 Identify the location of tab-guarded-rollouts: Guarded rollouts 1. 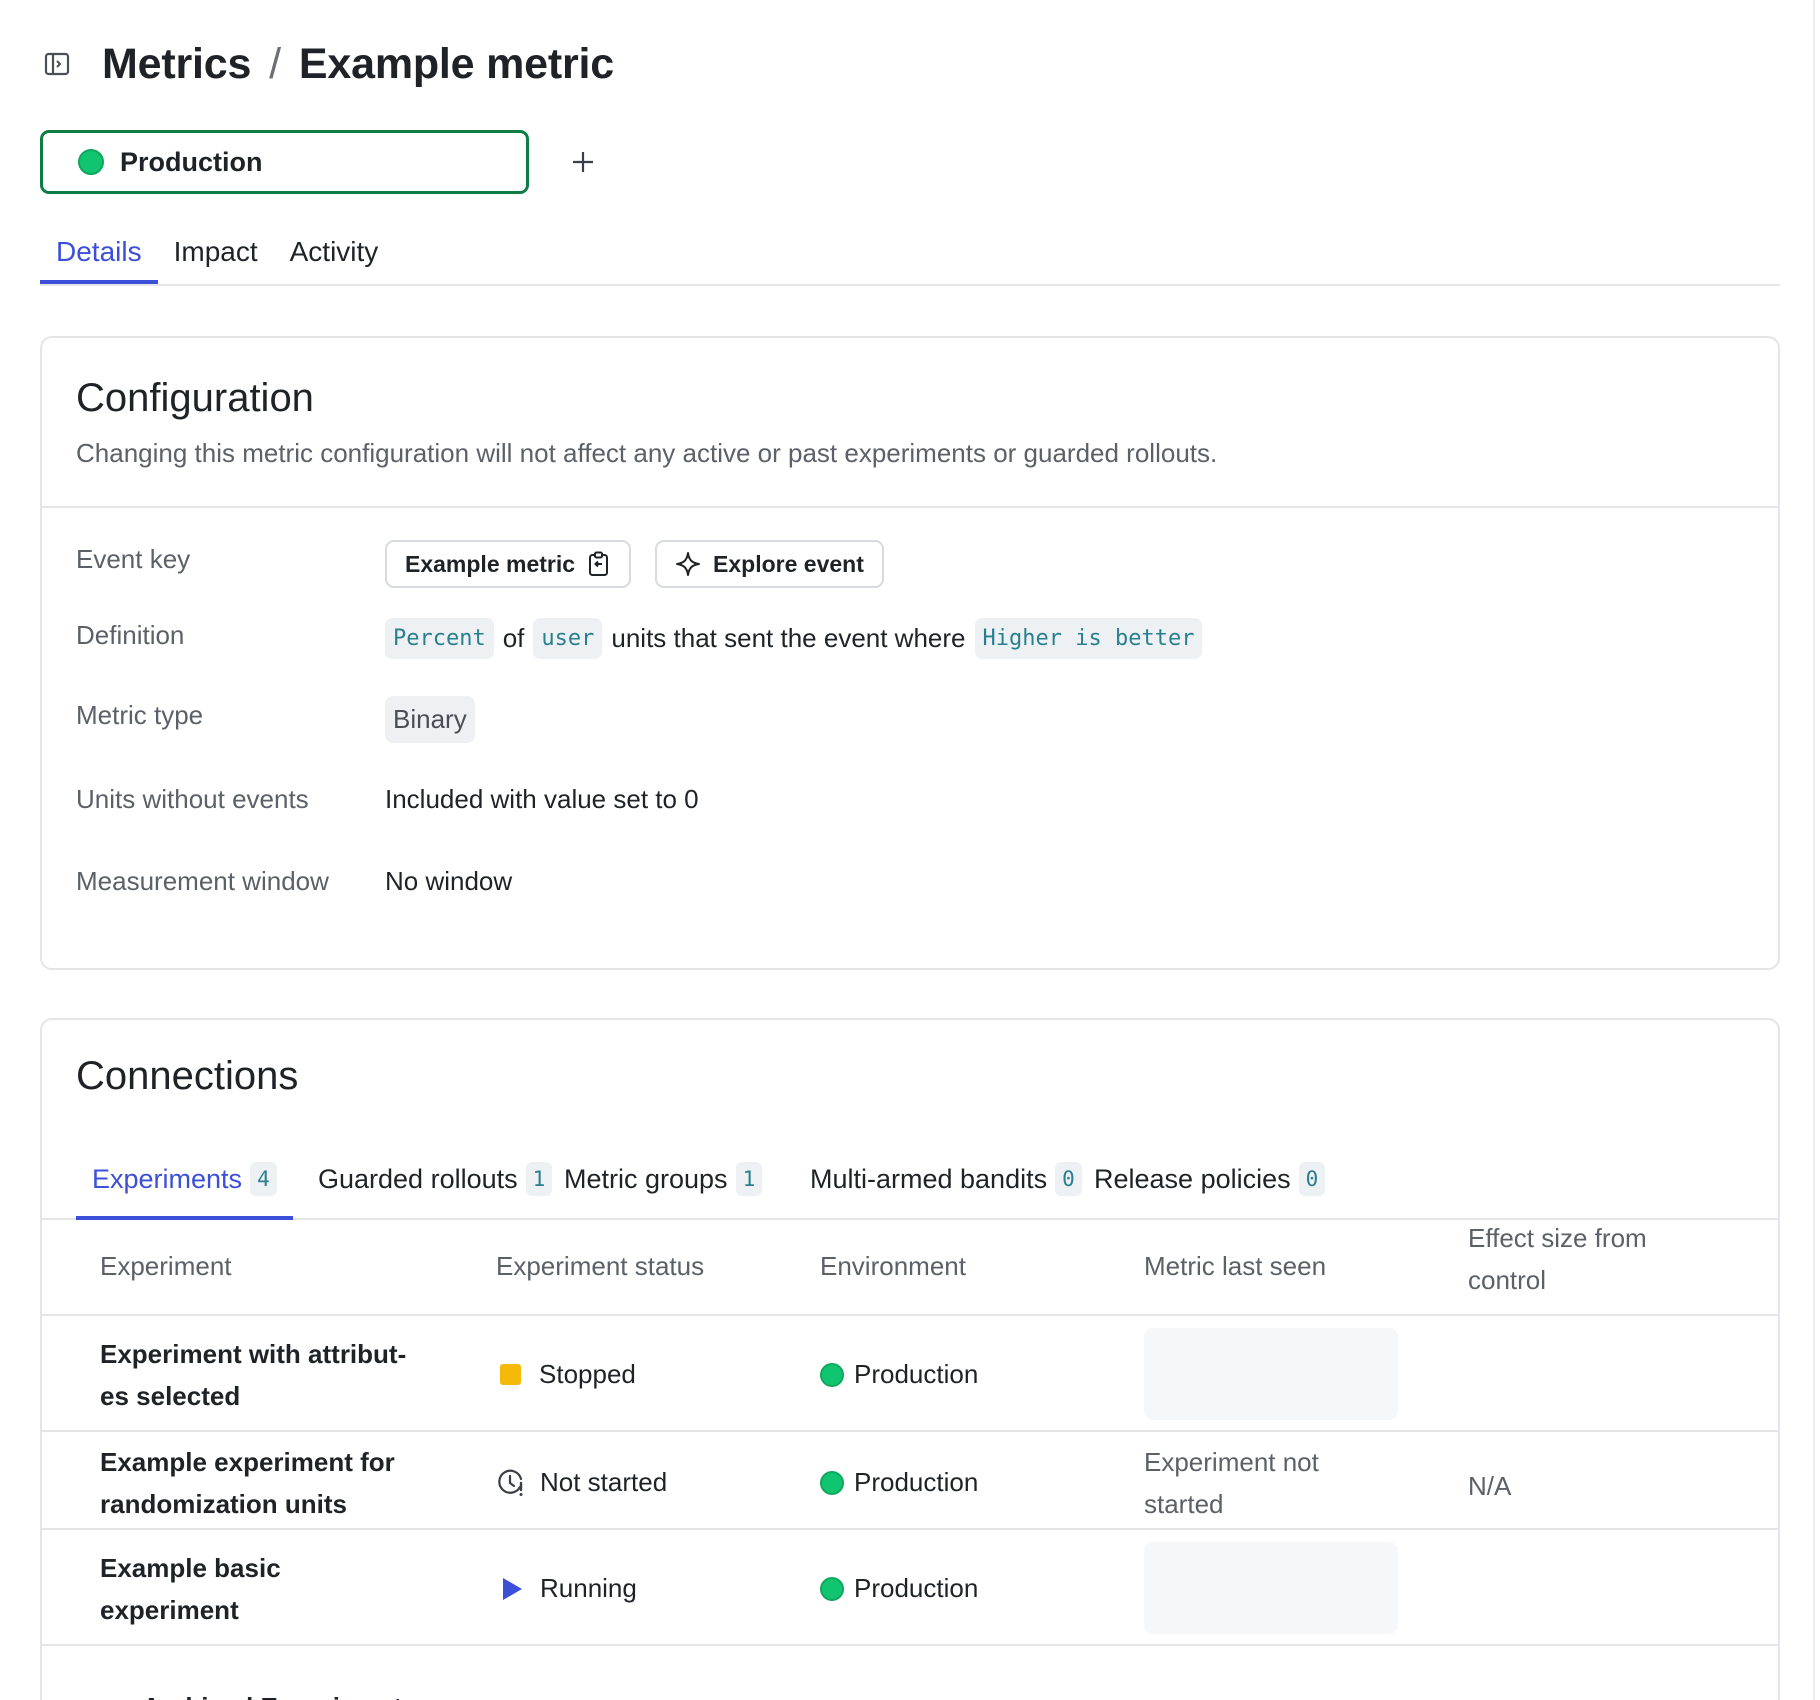
(435, 1179).